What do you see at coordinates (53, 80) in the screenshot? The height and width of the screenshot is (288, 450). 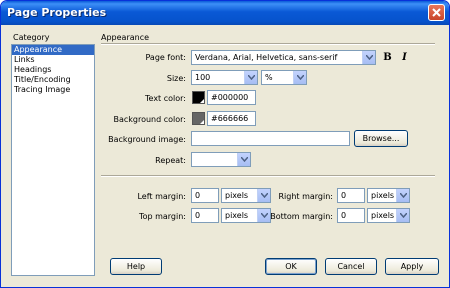 I see `category-item-title-encoding: Title/Encoding` at bounding box center [53, 80].